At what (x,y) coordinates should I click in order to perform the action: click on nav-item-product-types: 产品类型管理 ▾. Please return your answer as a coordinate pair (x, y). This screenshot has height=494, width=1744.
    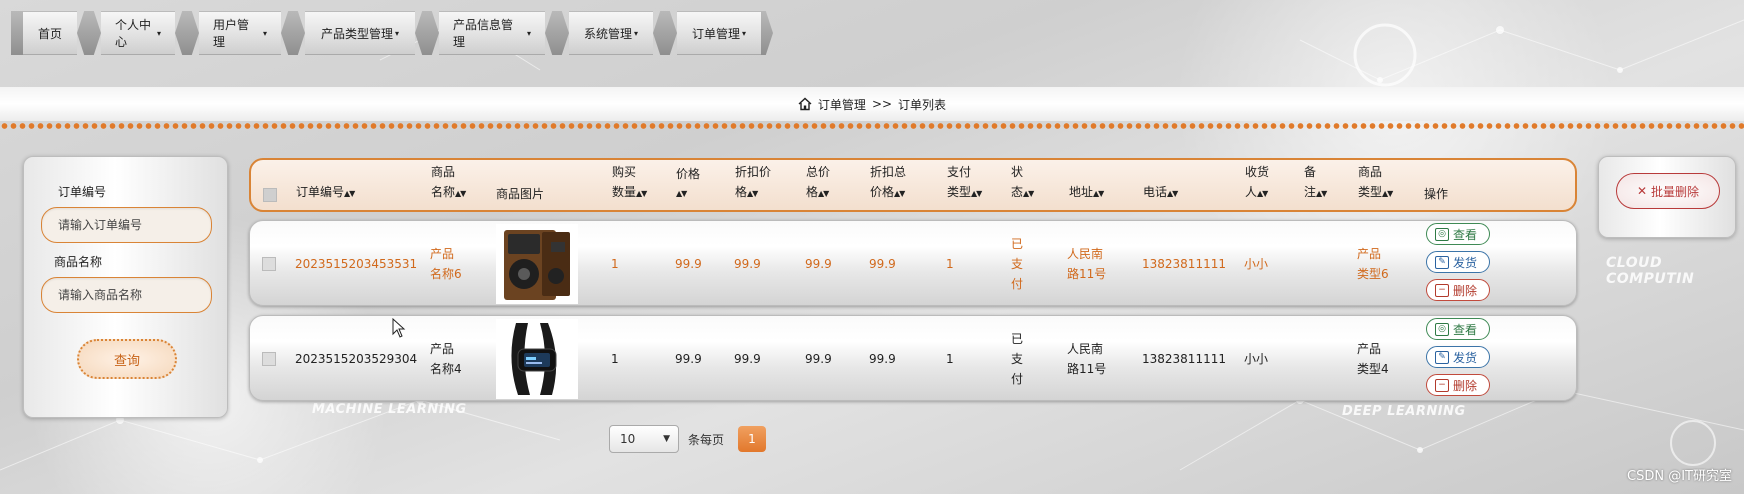
    Looking at the image, I should click on (360, 33).